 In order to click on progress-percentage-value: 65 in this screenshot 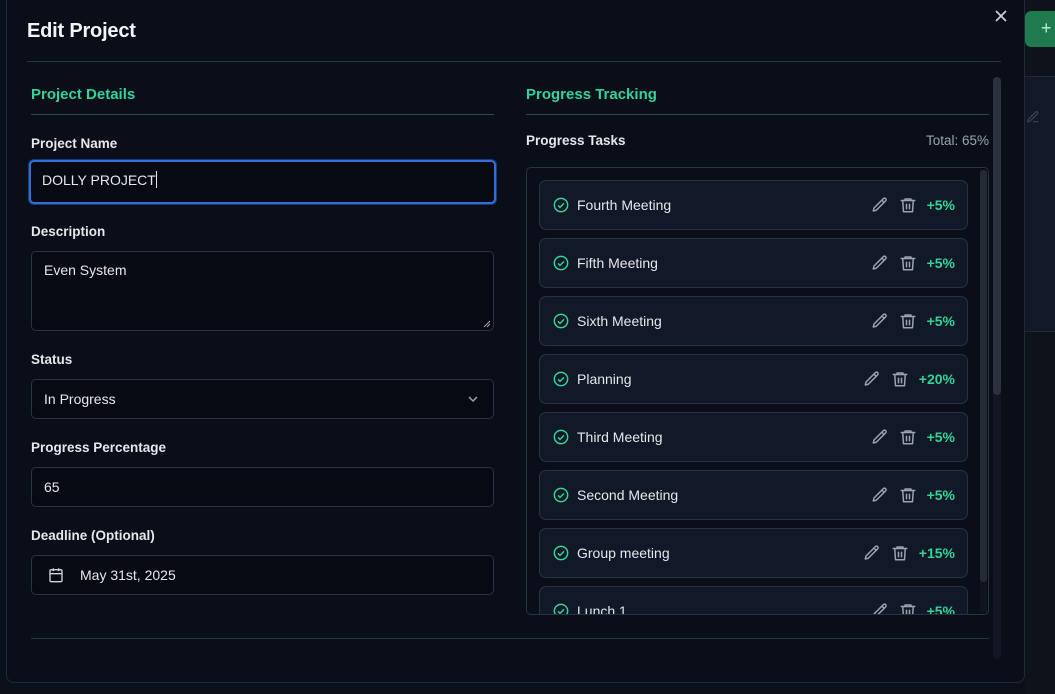, I will do `click(52, 487)`.